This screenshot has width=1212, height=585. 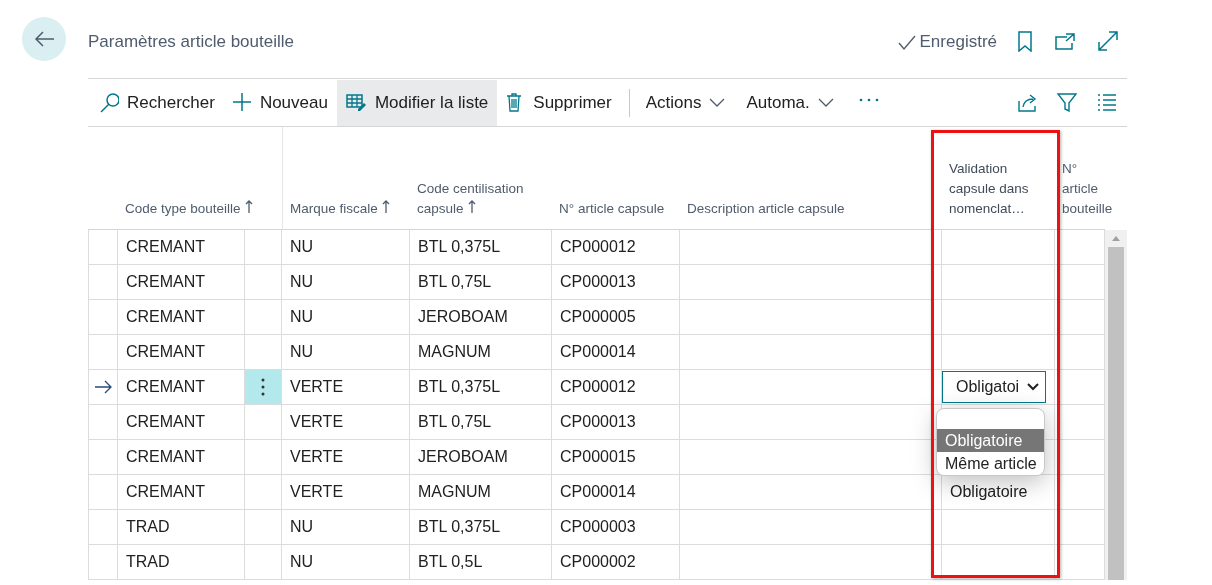 I want to click on filter-icon, so click(x=1067, y=102).